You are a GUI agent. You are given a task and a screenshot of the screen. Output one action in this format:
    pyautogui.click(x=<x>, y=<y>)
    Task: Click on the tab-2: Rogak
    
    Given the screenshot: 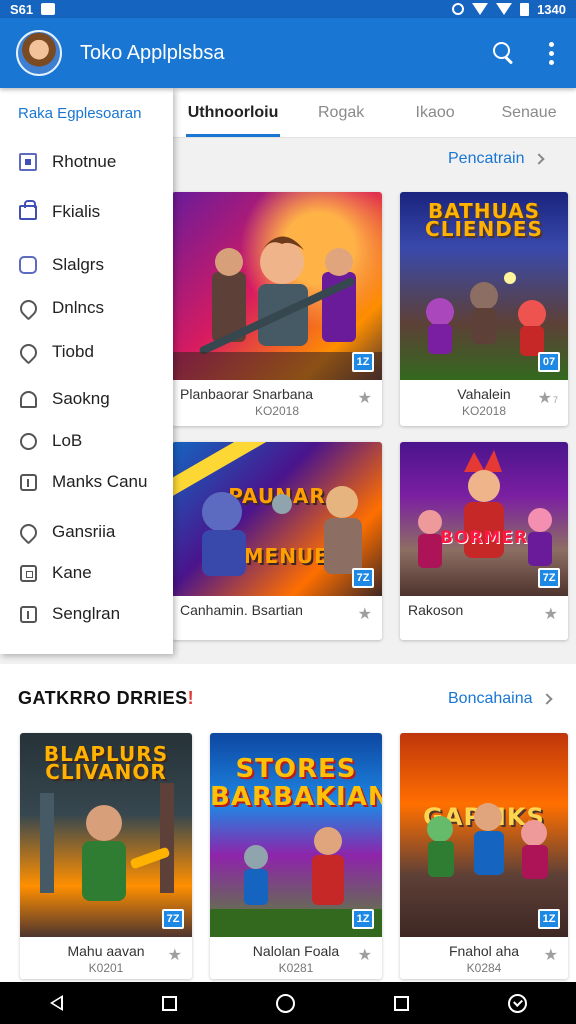 What is the action you would take?
    pyautogui.click(x=341, y=112)
    